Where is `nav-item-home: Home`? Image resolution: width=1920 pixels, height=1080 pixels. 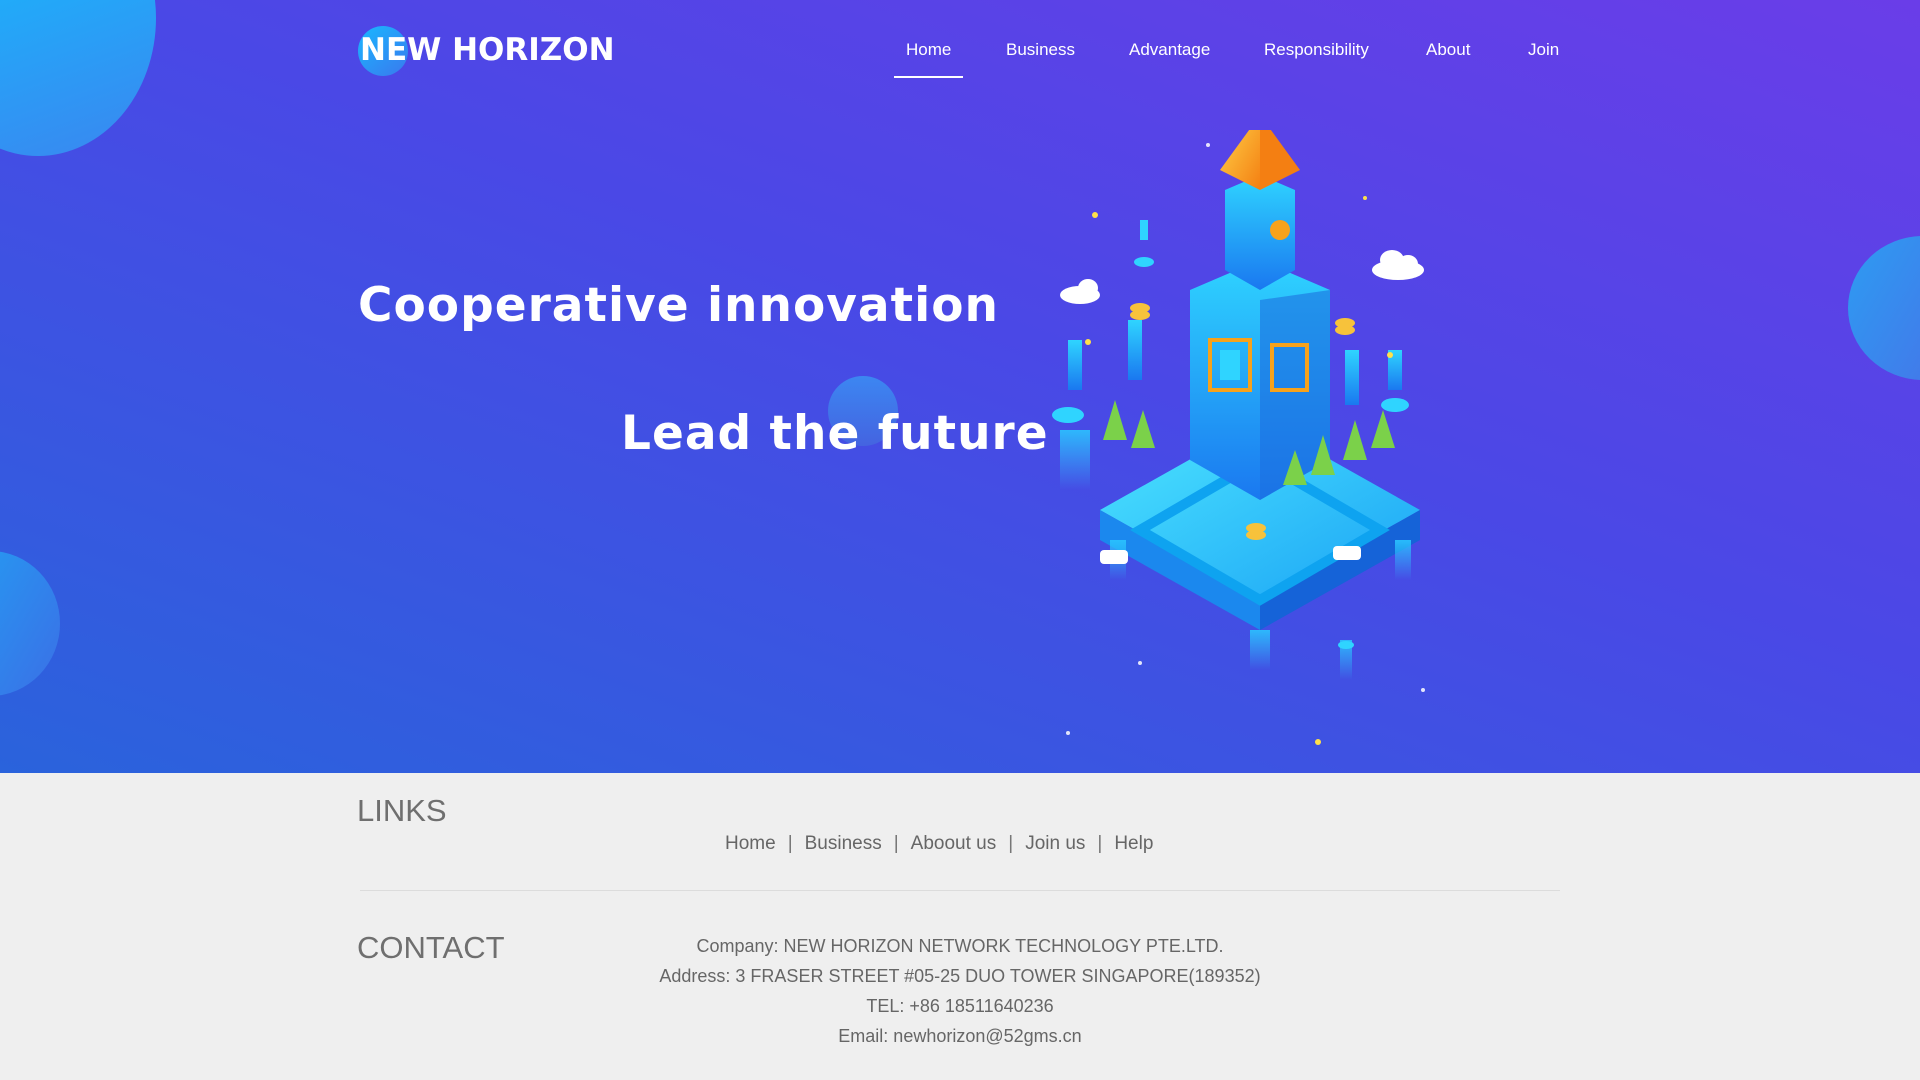
nav-item-home: Home is located at coordinates (928, 54).